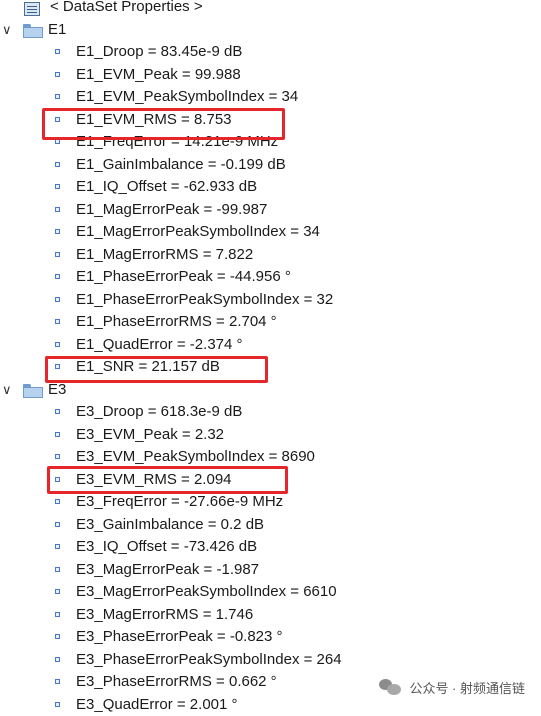 The width and height of the screenshot is (541, 716). I want to click on tree-item: E1_GainImbalance = -0.199 dB, so click(260, 165).